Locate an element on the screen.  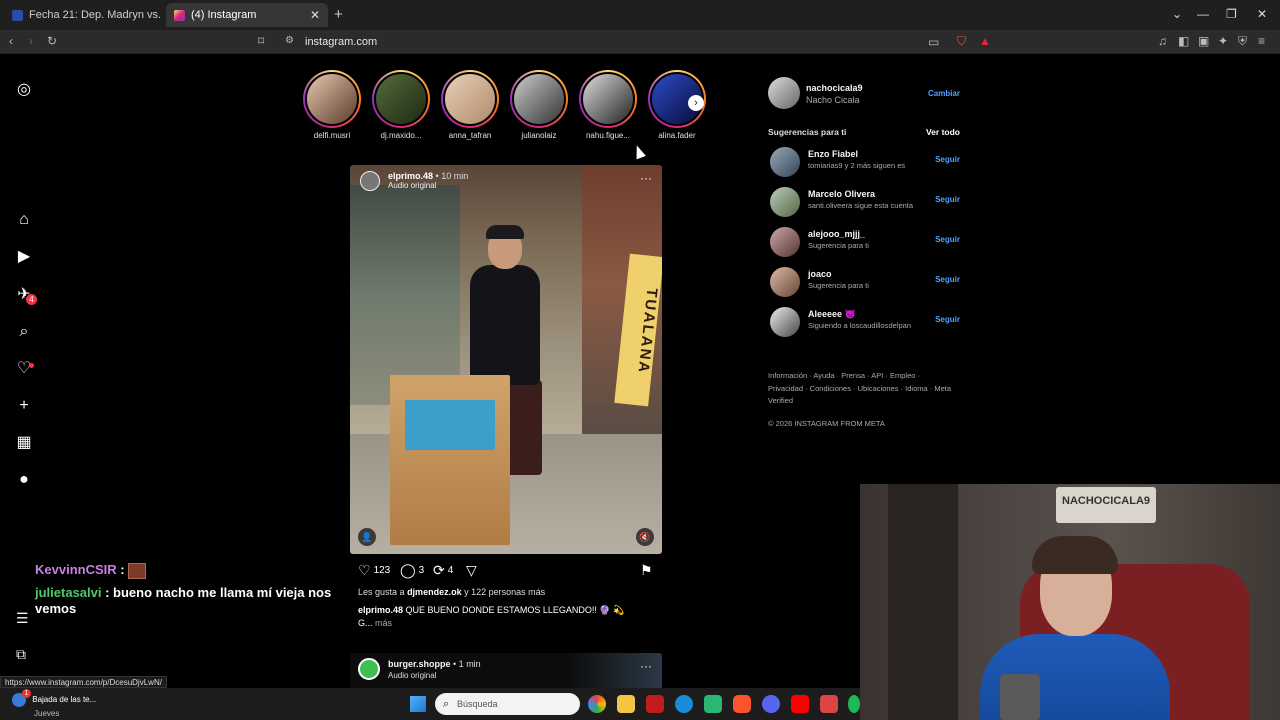
close-tab-icon: ✕ is located at coordinates (315, 15).